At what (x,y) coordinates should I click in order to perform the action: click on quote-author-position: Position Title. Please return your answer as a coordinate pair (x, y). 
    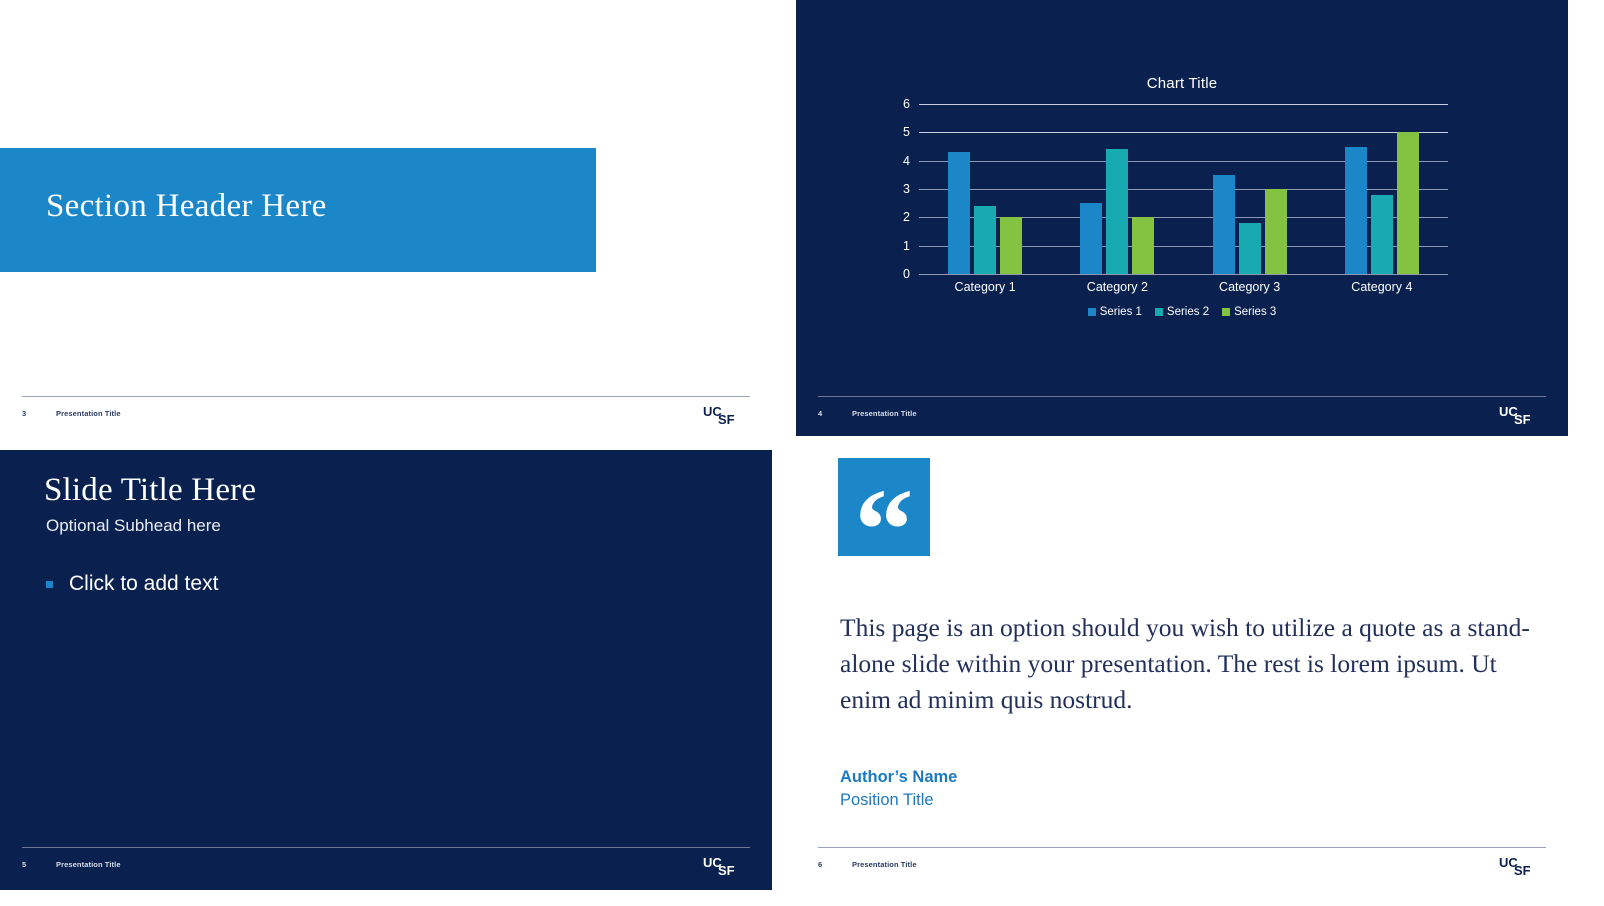
    Looking at the image, I should click on (887, 800).